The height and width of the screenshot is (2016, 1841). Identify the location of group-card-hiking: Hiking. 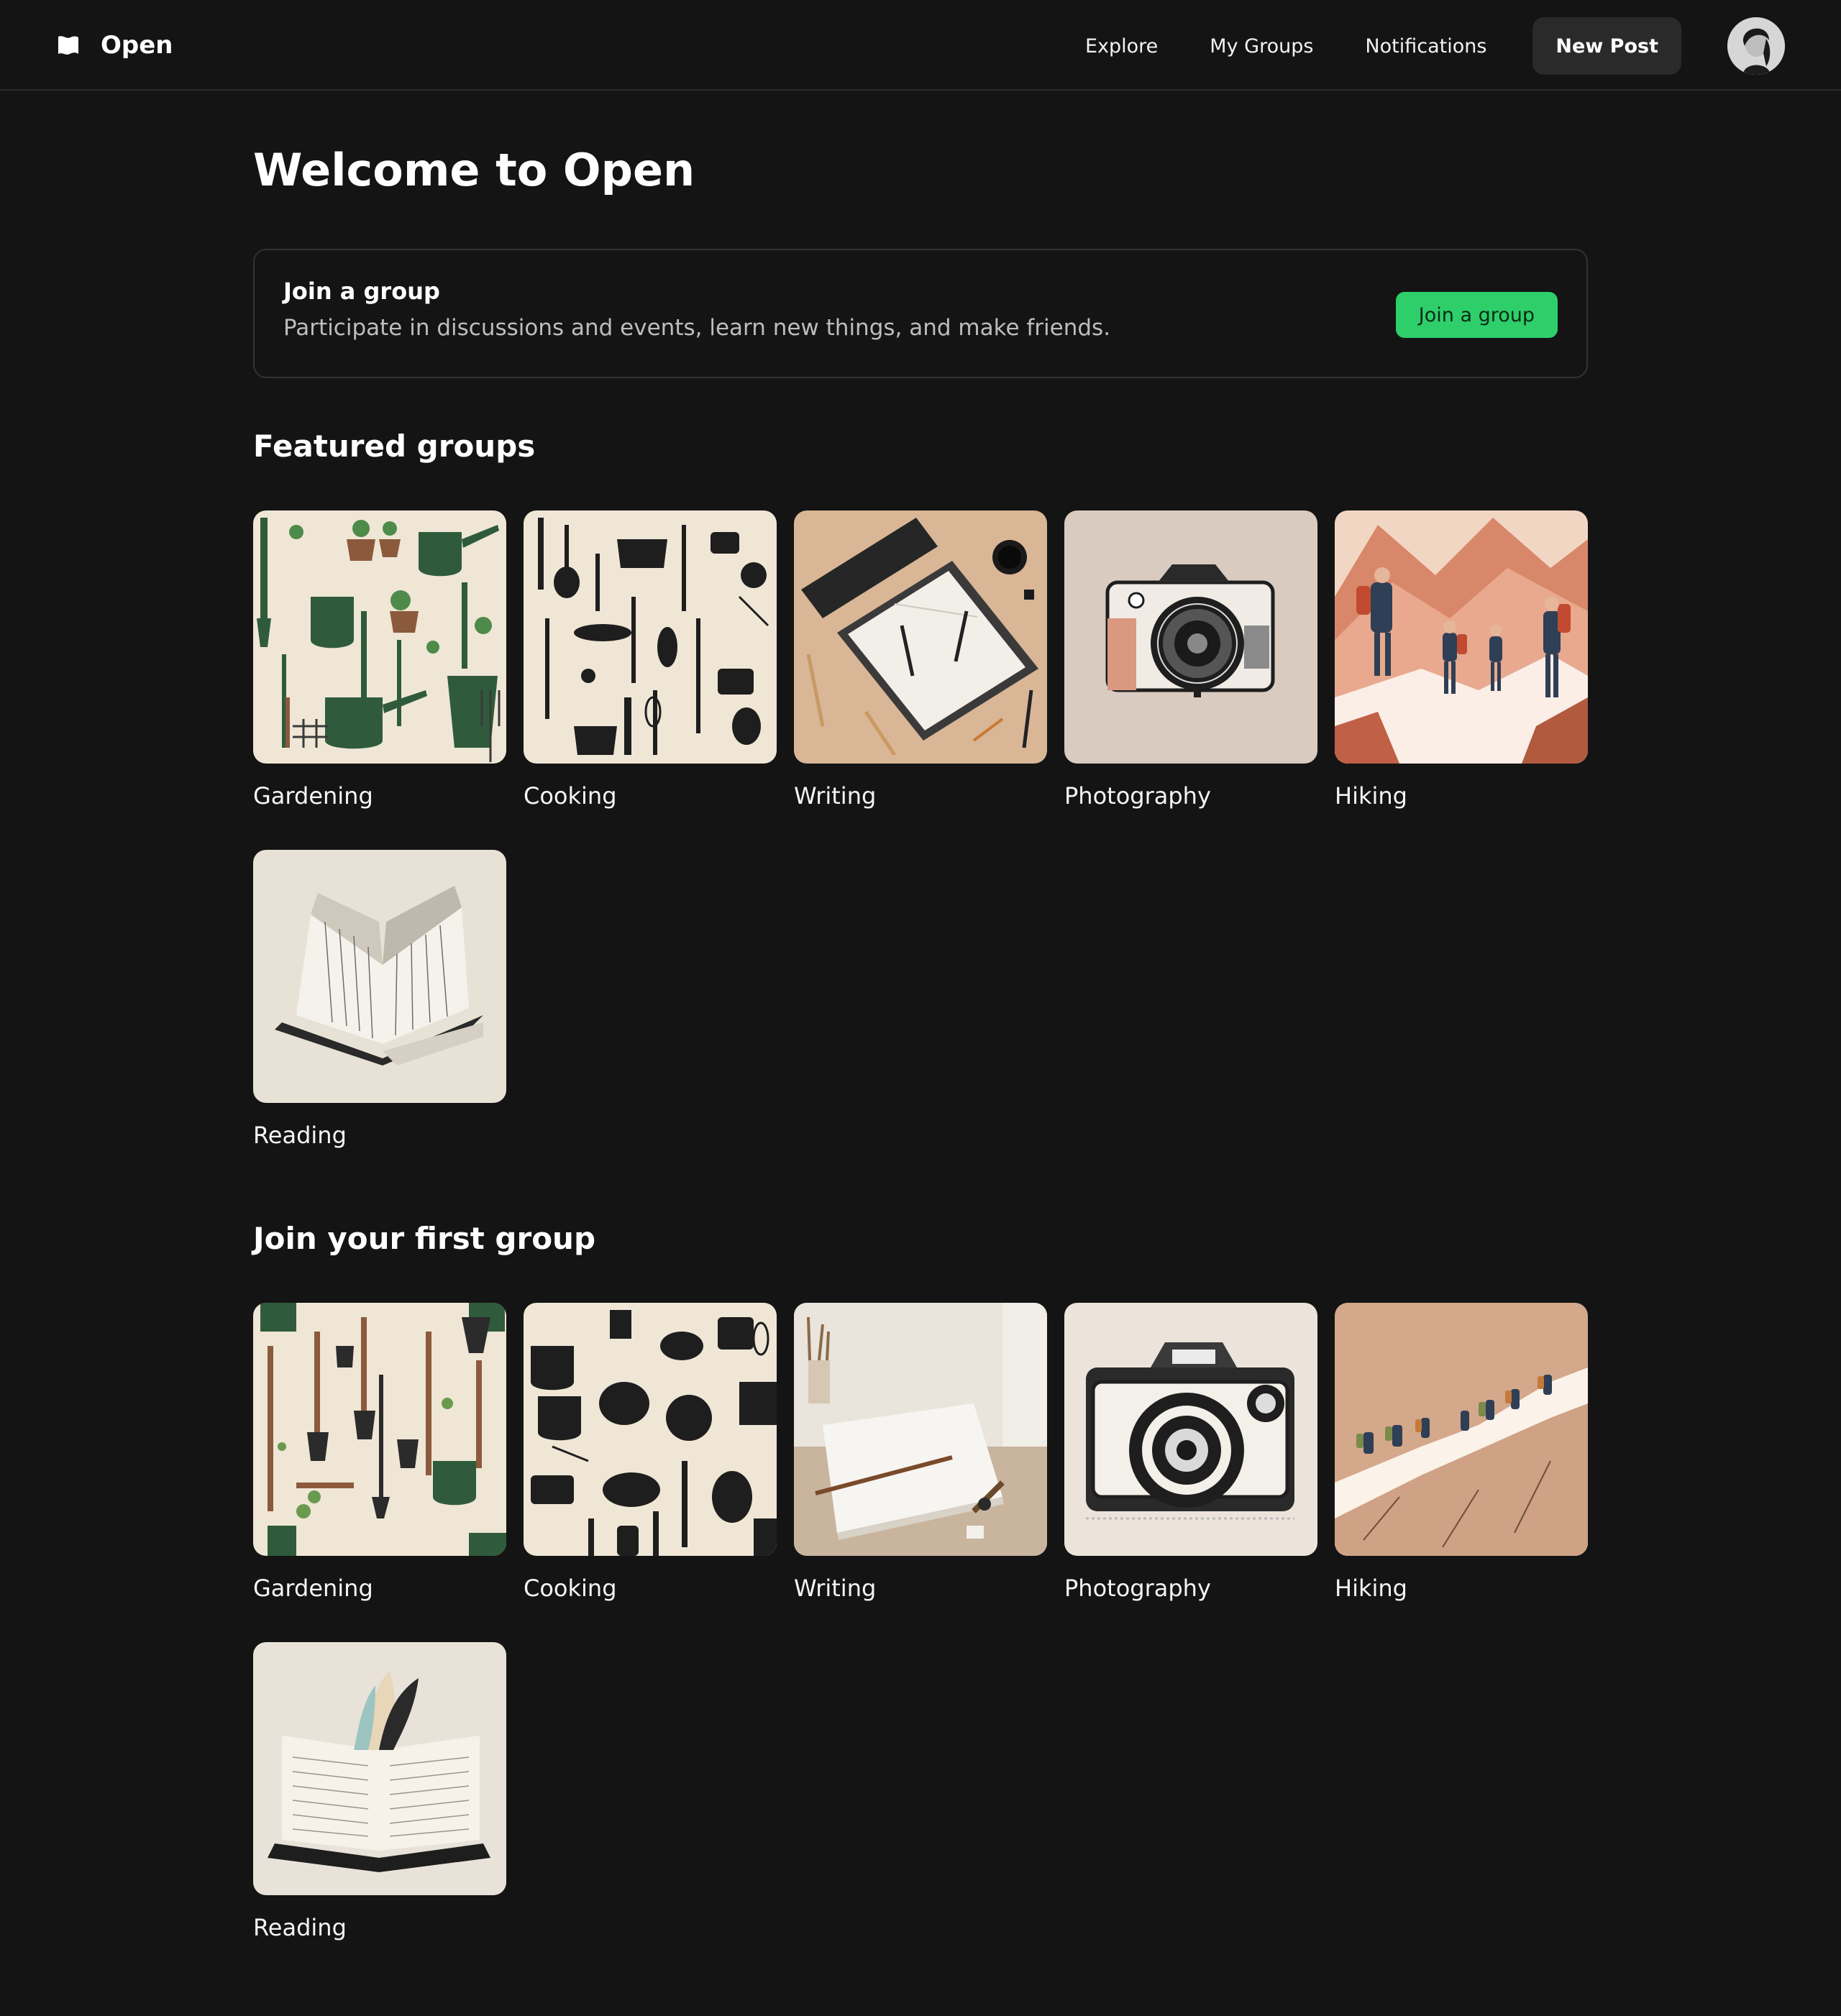
(1461, 660).